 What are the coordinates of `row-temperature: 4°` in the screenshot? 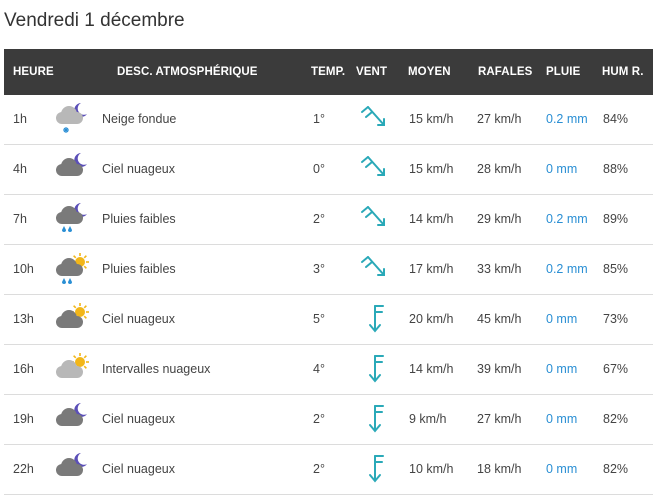 It's located at (319, 369).